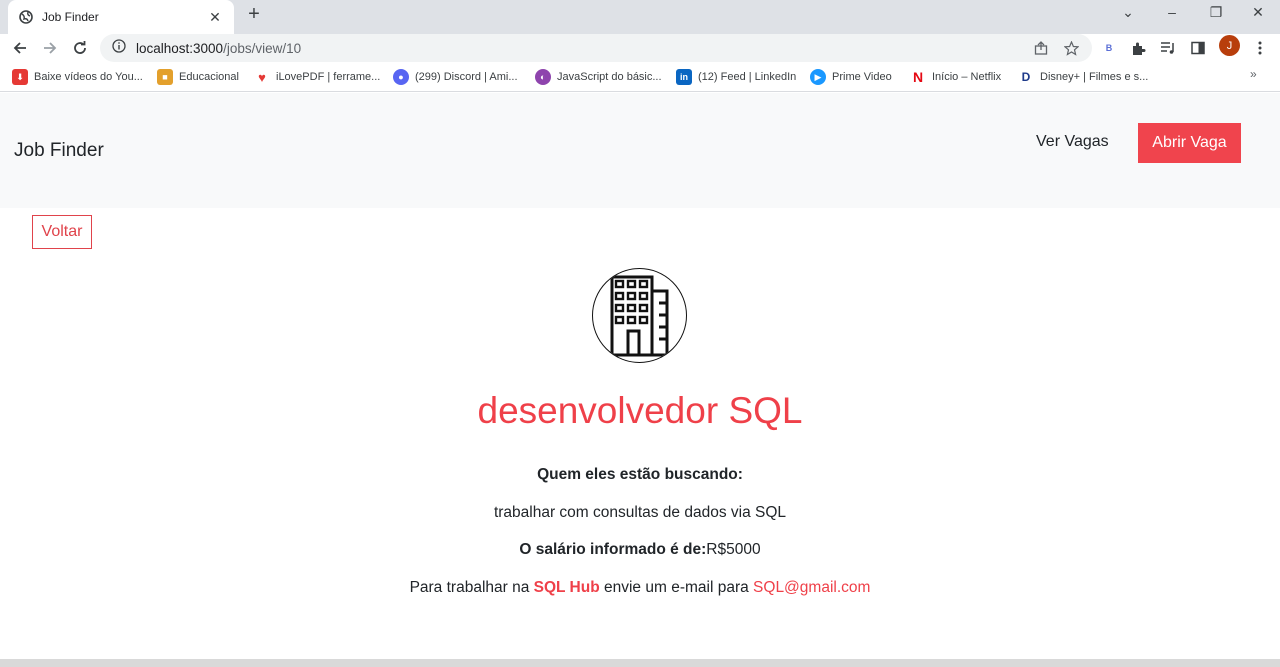  What do you see at coordinates (254, 14) in the screenshot?
I see `new-tab-button: +` at bounding box center [254, 14].